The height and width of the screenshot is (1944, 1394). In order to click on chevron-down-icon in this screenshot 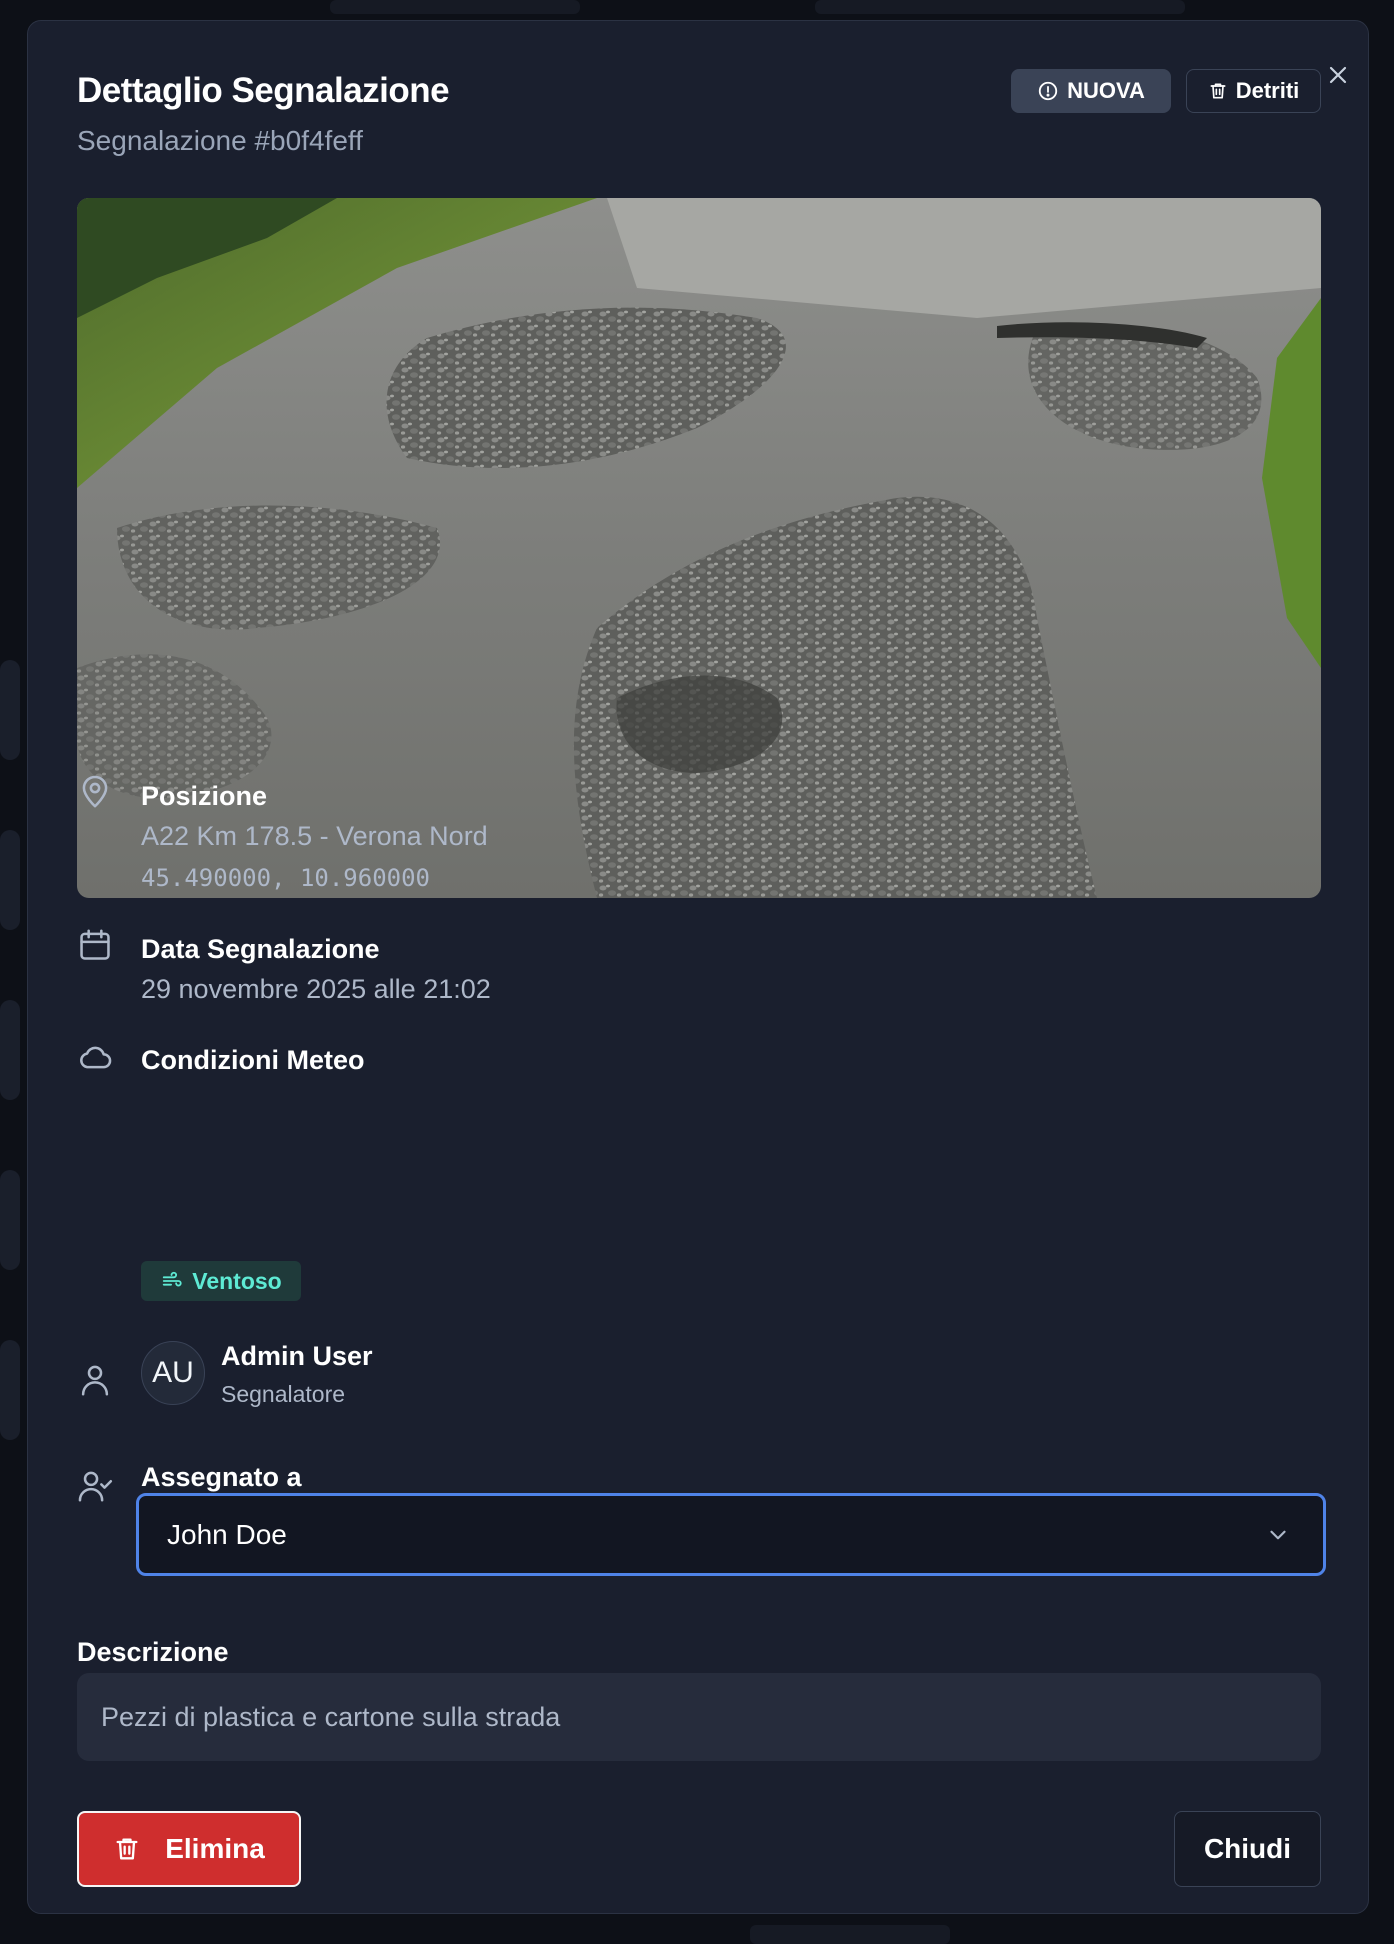, I will do `click(1278, 1535)`.